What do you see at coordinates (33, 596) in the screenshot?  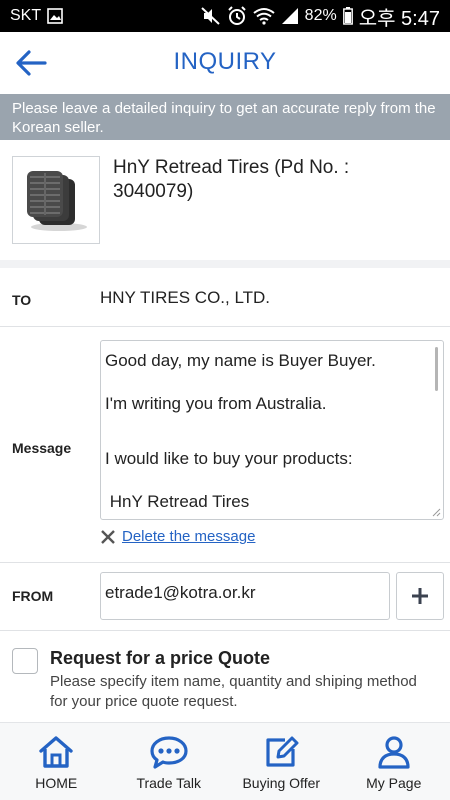 I see `from-label: FROM` at bounding box center [33, 596].